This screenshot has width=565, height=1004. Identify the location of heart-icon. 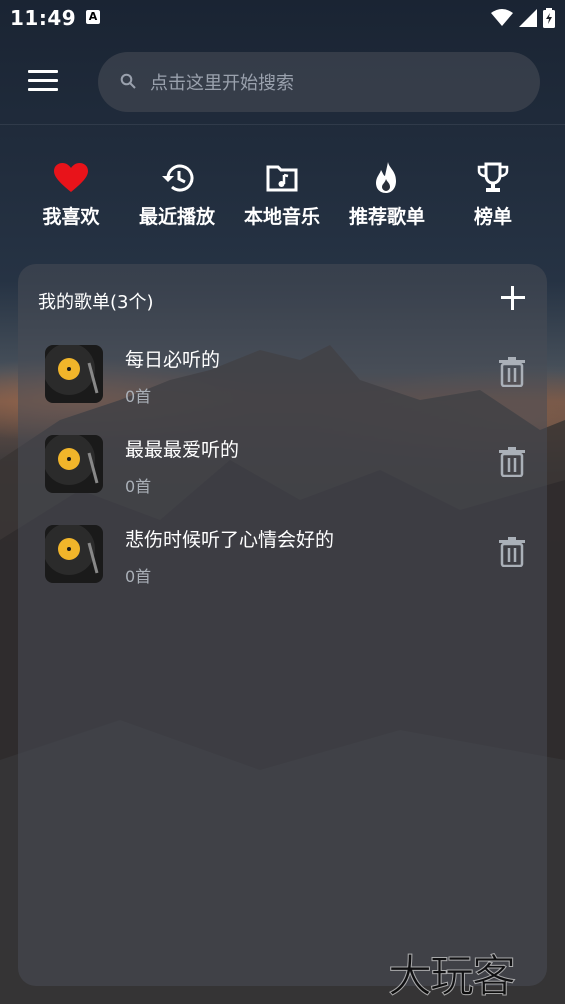
(71, 177).